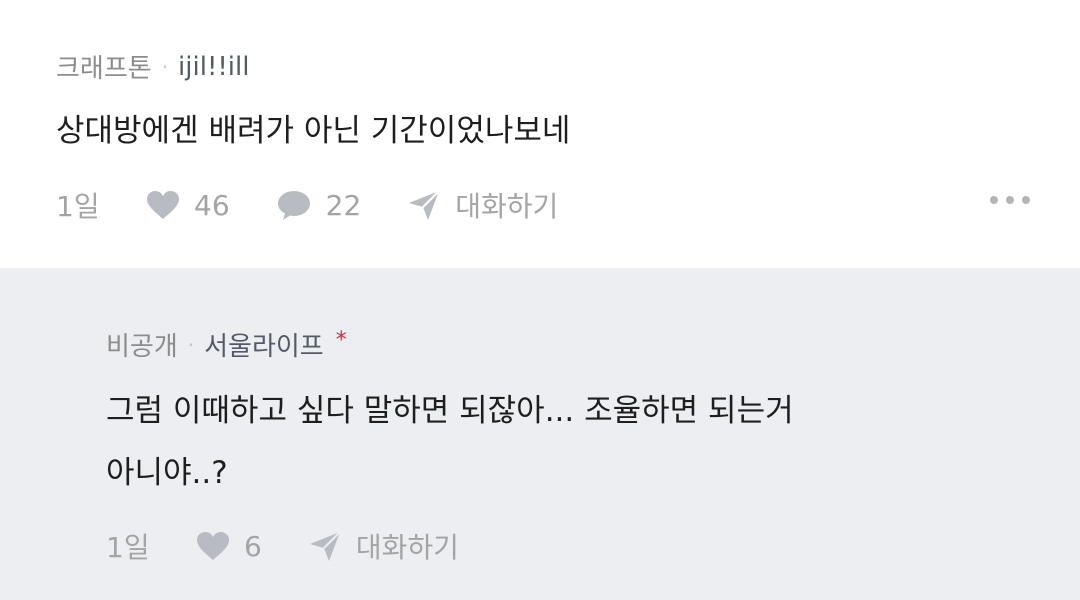 The width and height of the screenshot is (1080, 600). I want to click on comment-category: 크래프톤, so click(104, 66).